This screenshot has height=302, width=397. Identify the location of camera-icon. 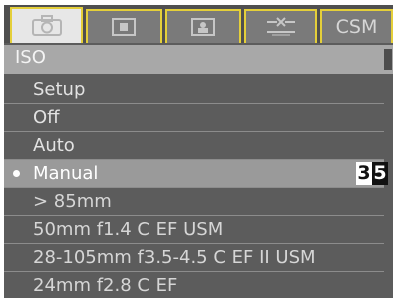
(47, 26).